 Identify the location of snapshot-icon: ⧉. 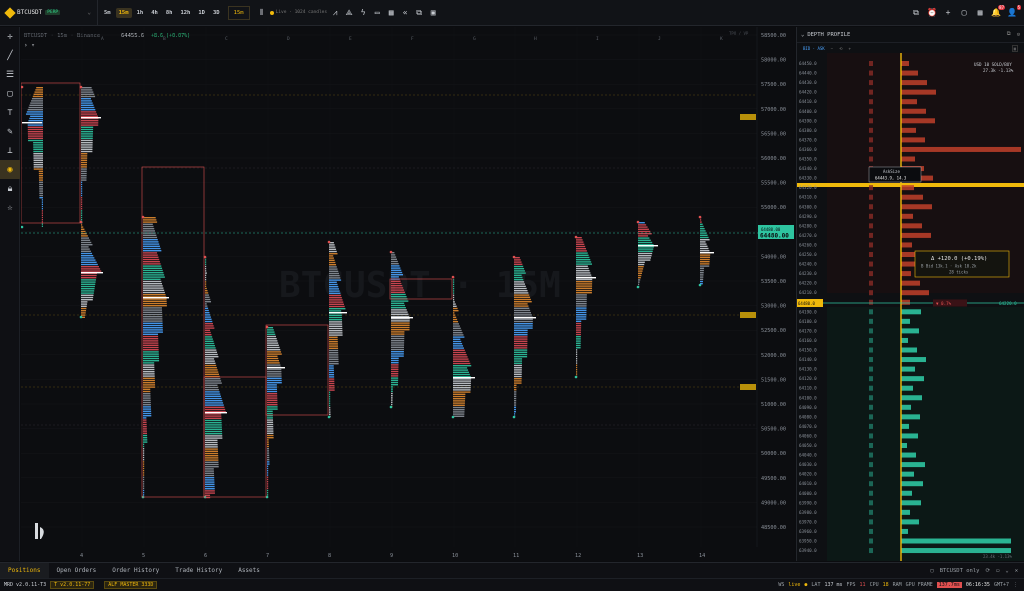
(419, 13).